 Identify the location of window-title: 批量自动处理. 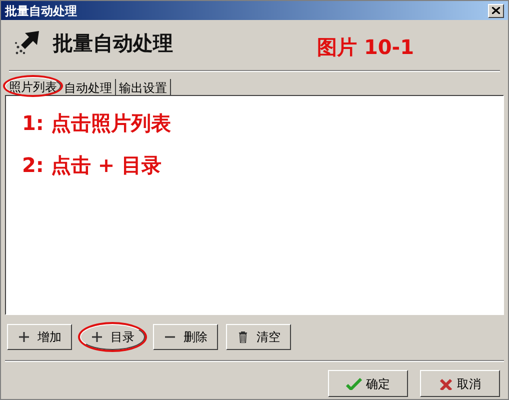
(41, 11).